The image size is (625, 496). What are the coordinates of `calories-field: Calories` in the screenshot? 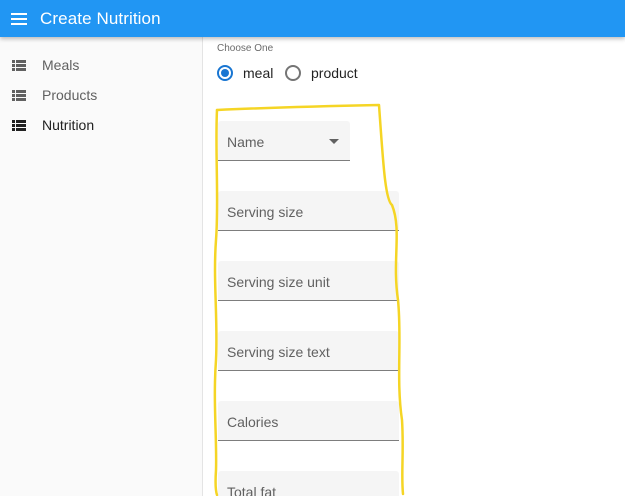 It's located at (308, 421).